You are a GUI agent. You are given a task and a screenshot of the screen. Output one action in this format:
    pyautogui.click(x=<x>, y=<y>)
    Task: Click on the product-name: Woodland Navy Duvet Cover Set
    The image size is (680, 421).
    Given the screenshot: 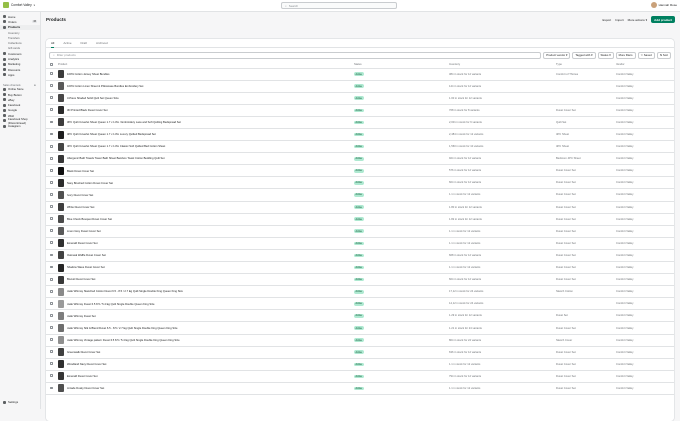 What is the action you would take?
    pyautogui.click(x=86, y=364)
    